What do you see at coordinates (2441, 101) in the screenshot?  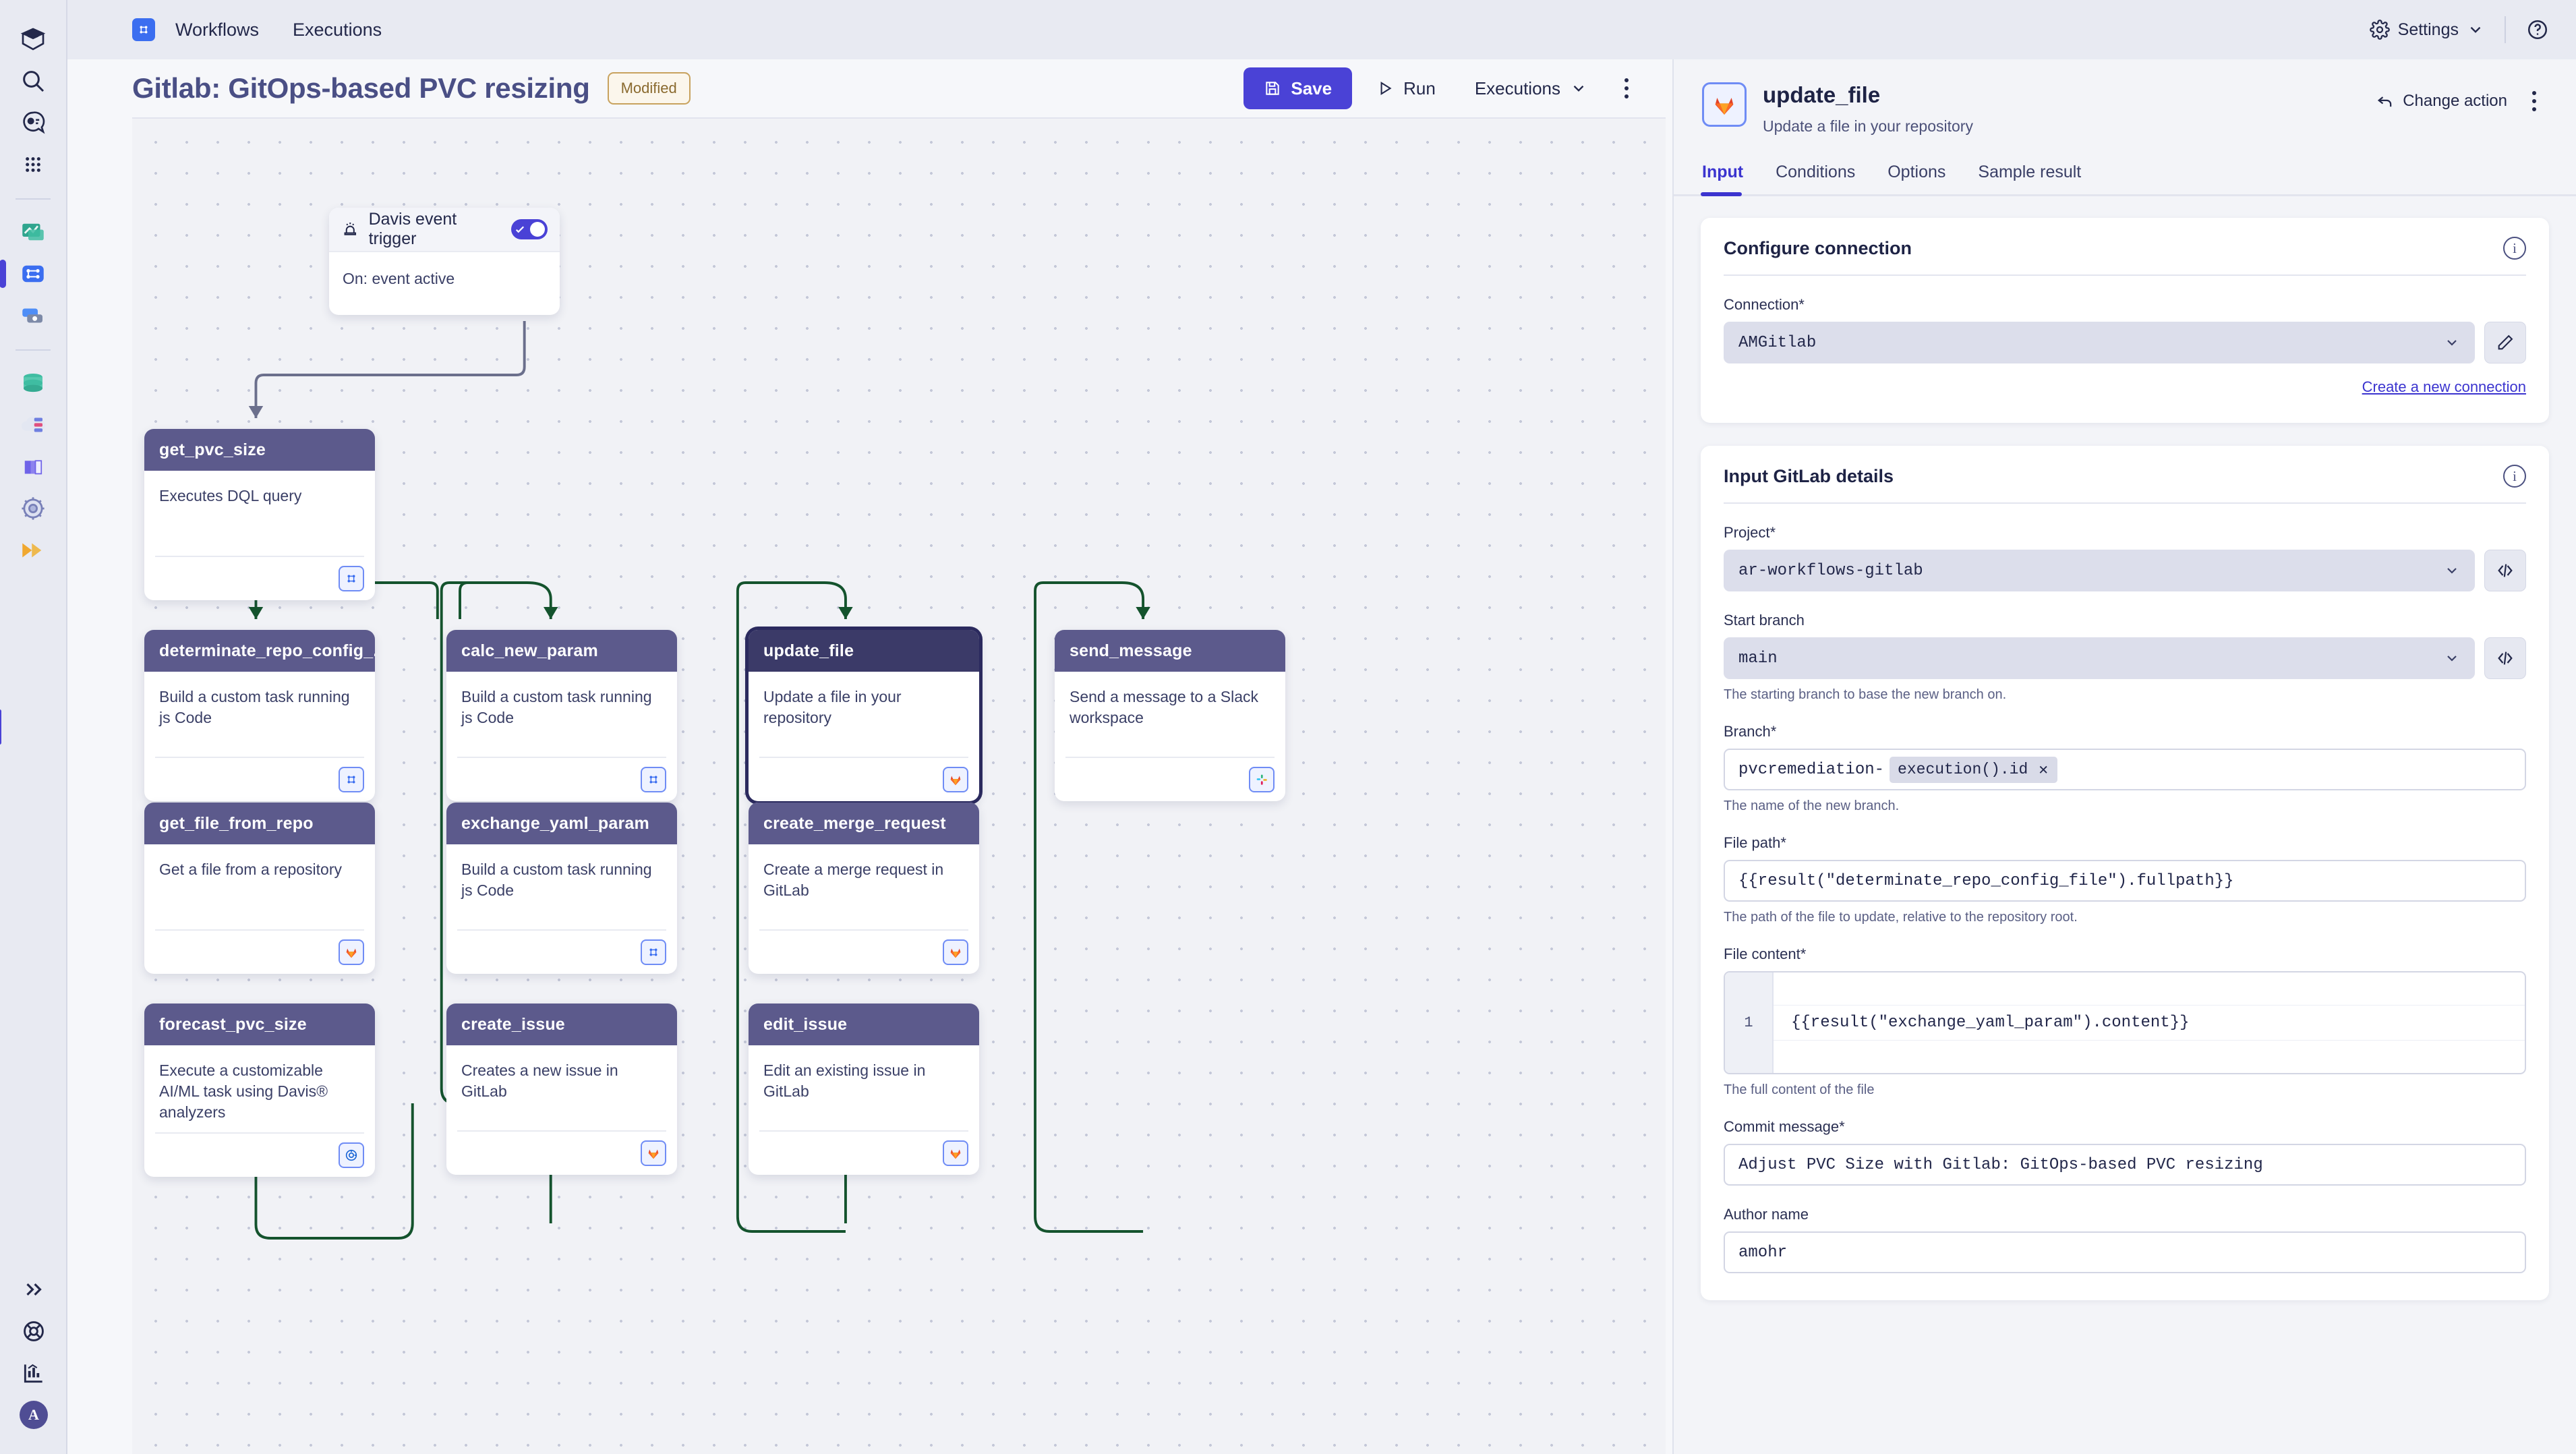 I see `change-action-button: Change action` at bounding box center [2441, 101].